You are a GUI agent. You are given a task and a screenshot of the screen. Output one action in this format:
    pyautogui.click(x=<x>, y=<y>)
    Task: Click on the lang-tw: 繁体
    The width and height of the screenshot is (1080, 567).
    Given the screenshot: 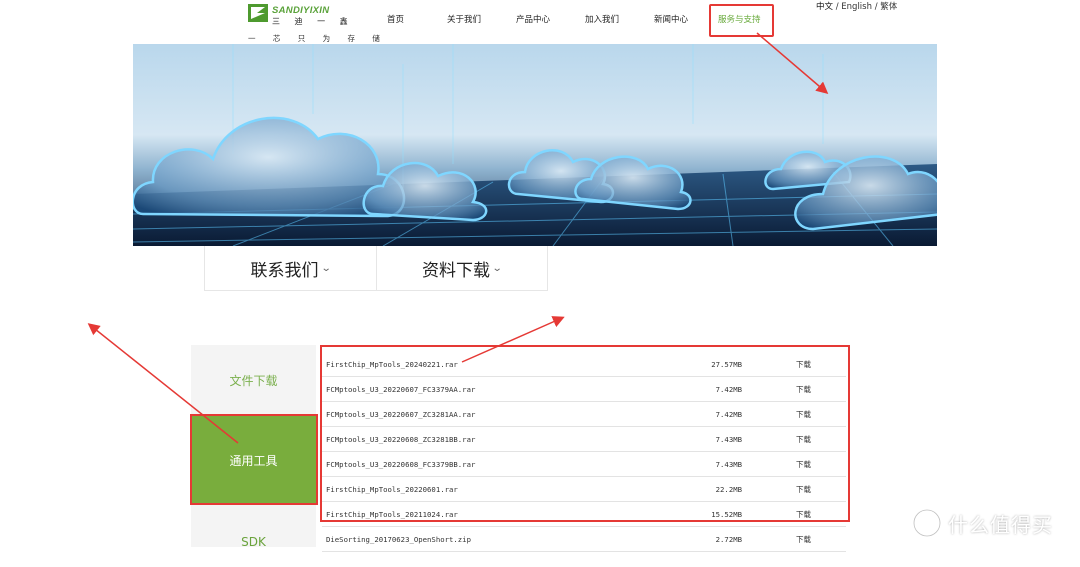 What is the action you would take?
    pyautogui.click(x=888, y=7)
    